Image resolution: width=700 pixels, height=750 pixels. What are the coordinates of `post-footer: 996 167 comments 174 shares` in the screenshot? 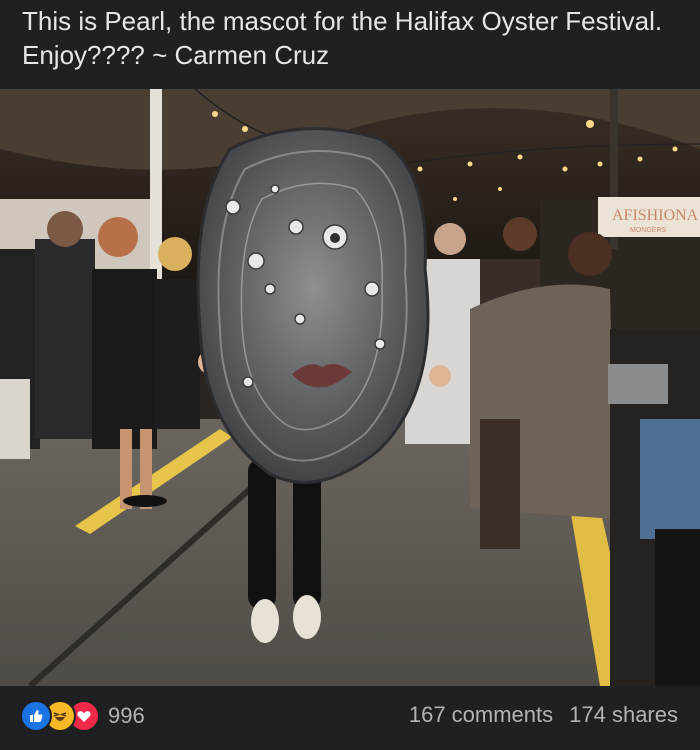 It's located at (350, 718).